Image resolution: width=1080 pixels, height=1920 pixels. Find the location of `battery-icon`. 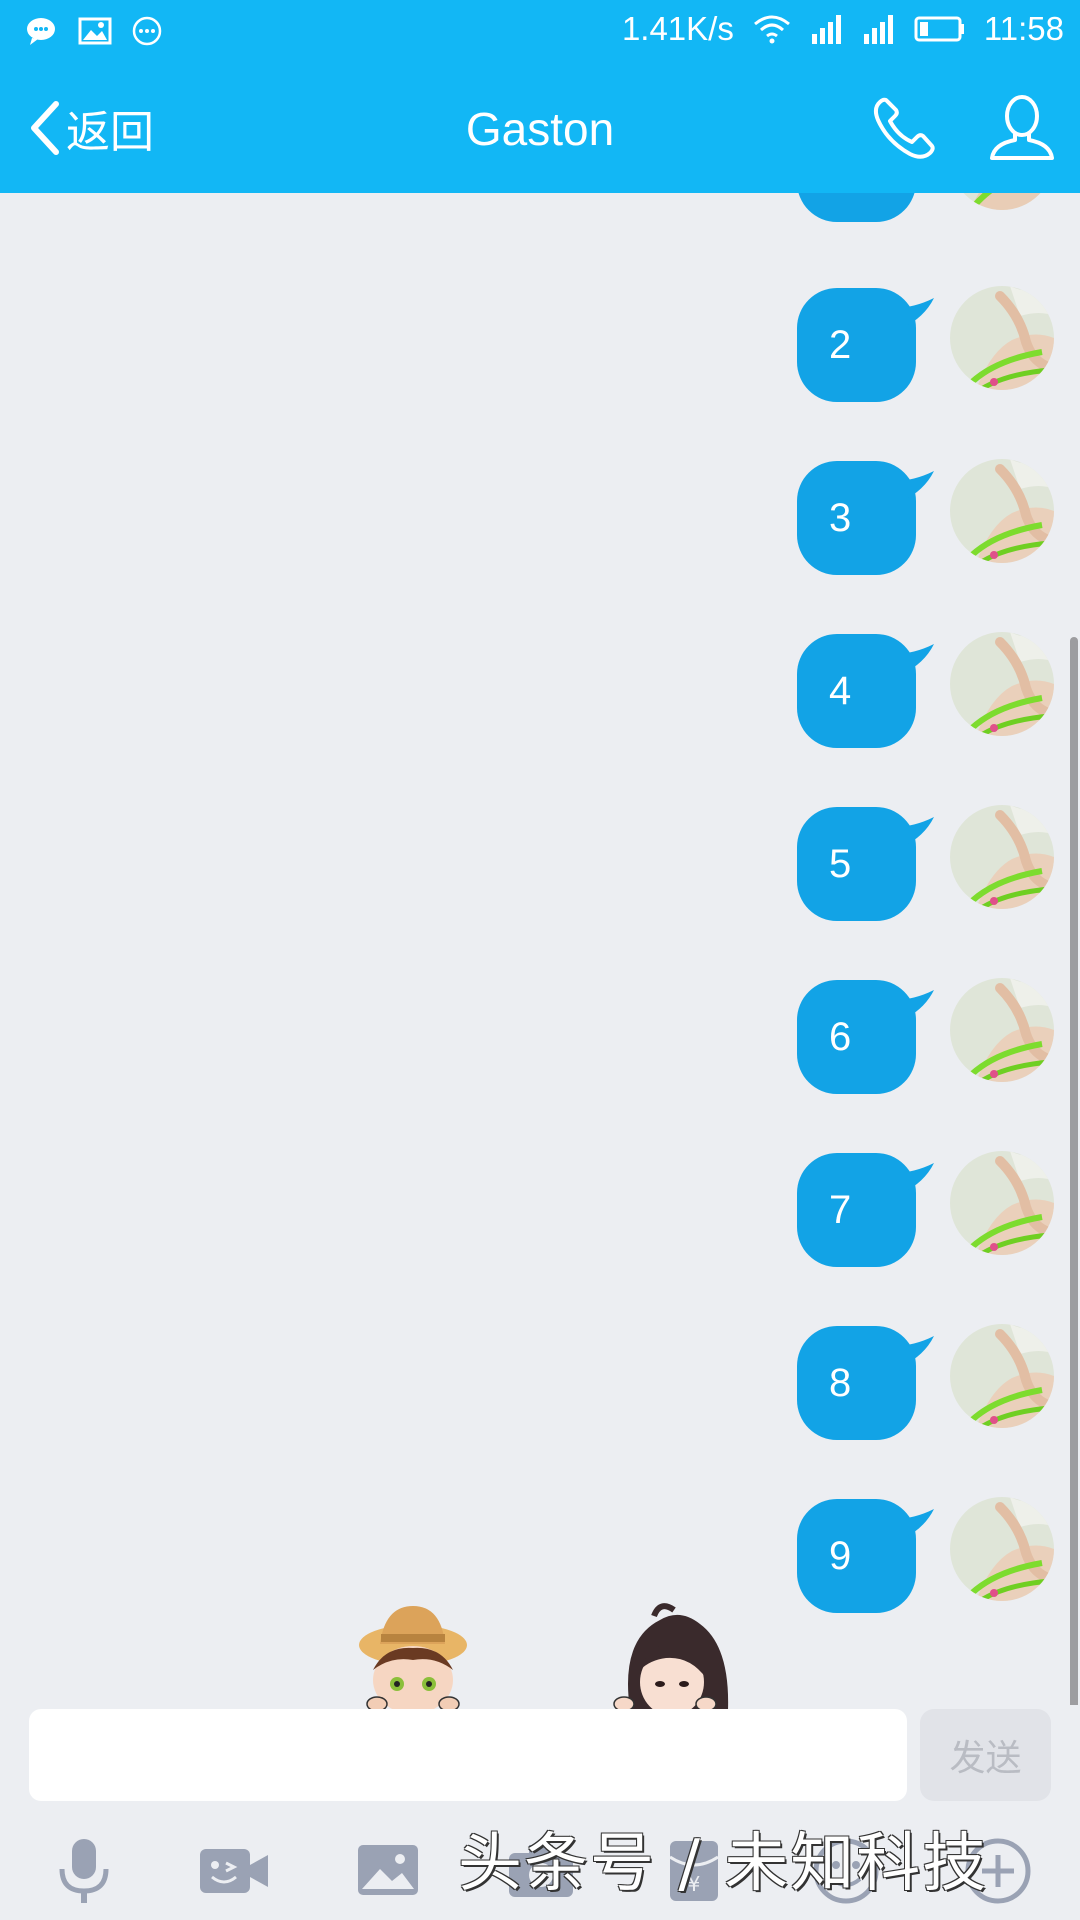

battery-icon is located at coordinates (939, 29).